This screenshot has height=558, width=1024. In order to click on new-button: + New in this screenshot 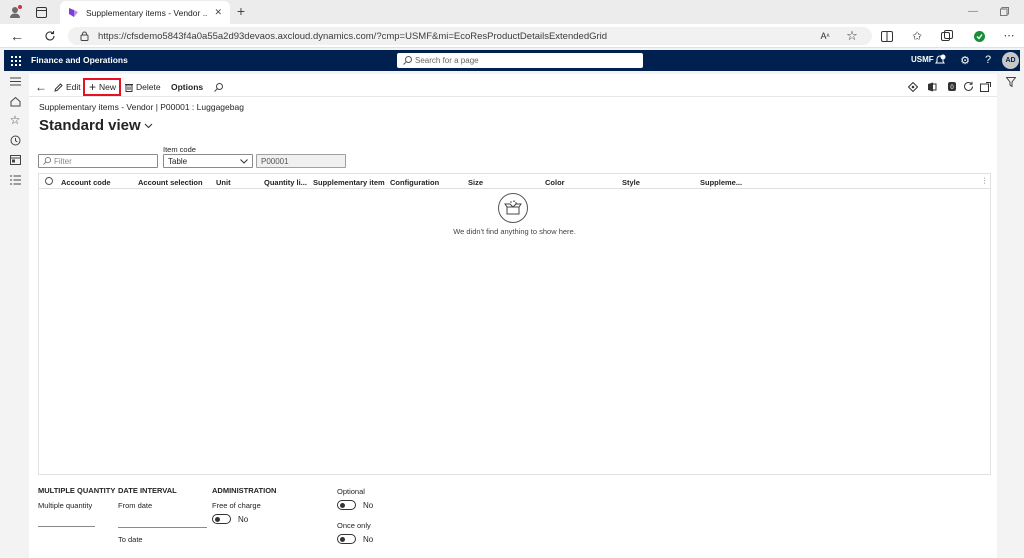, I will do `click(102, 87)`.